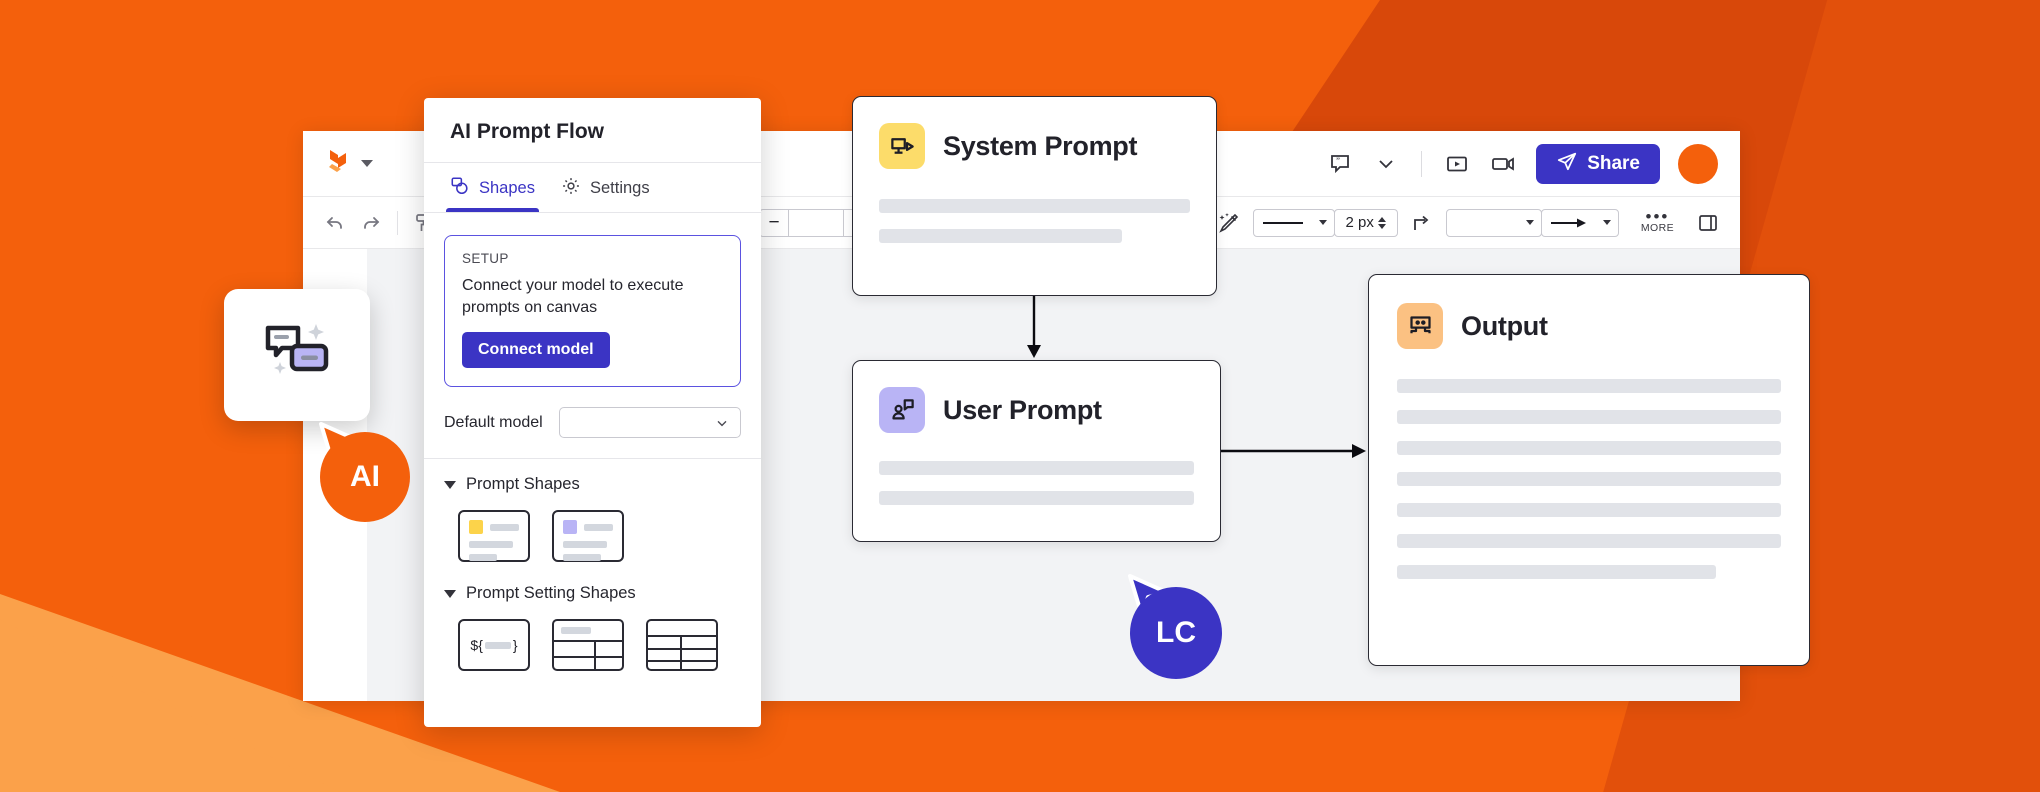 The image size is (2040, 792). Describe the element at coordinates (902, 146) in the screenshot. I see `monitor-play-icon` at that location.